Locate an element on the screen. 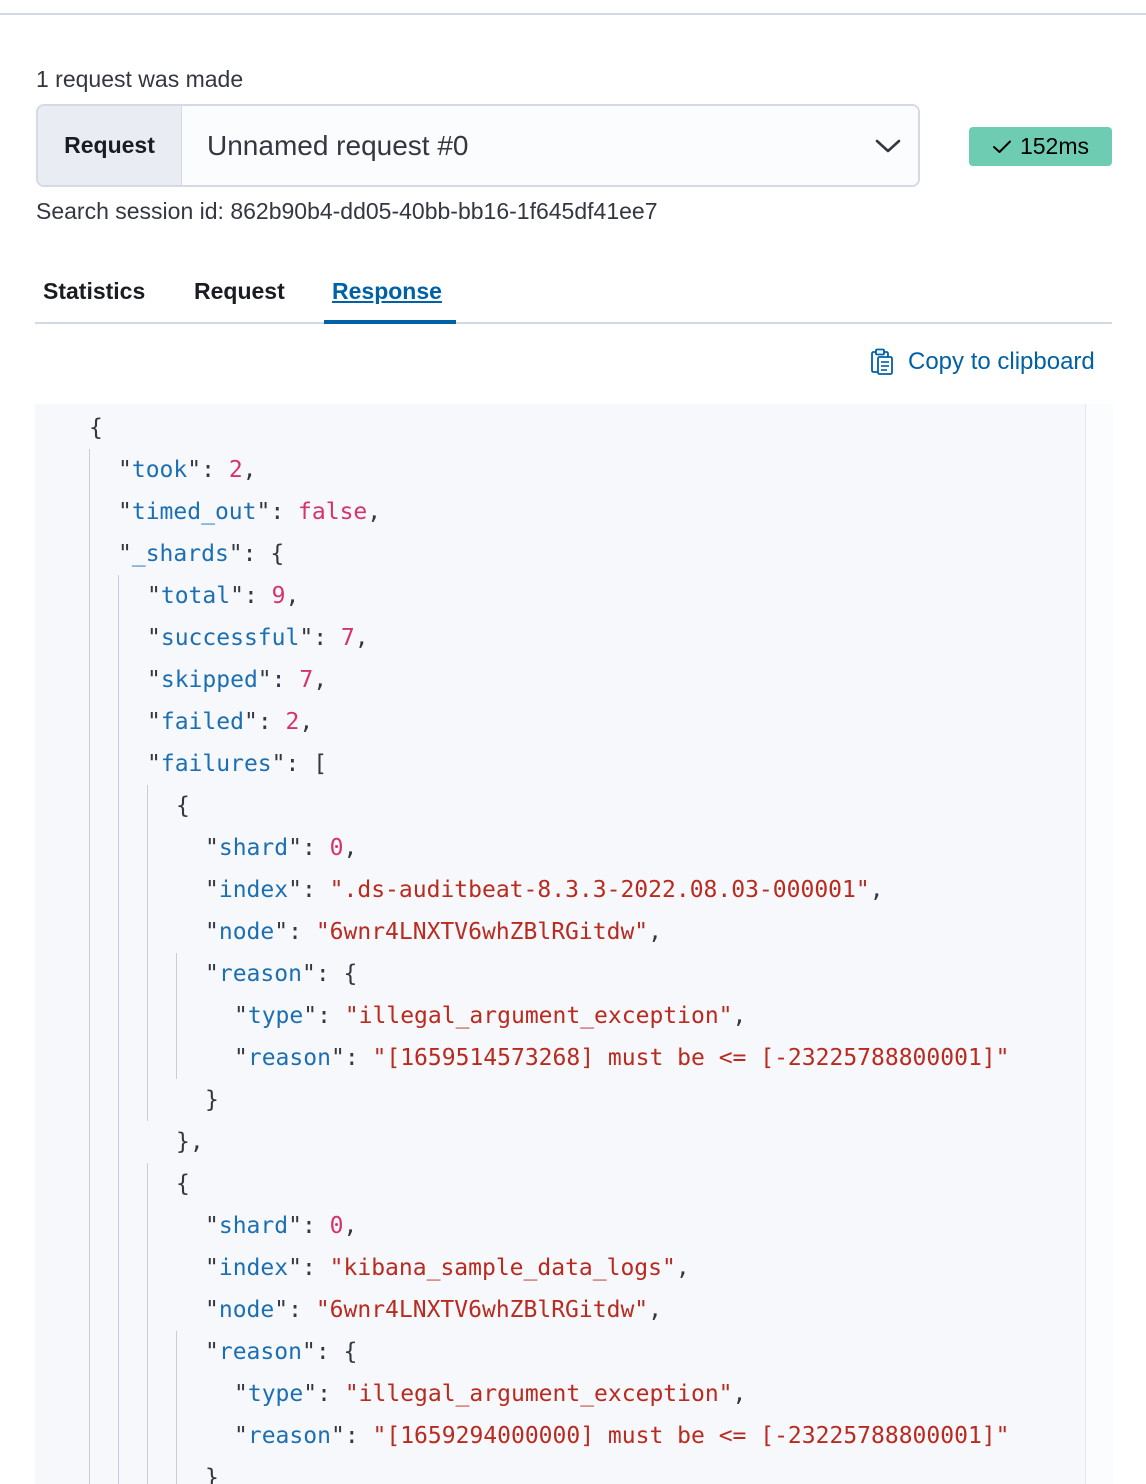  requests-count-text: 1 request was made is located at coordinates (140, 79).